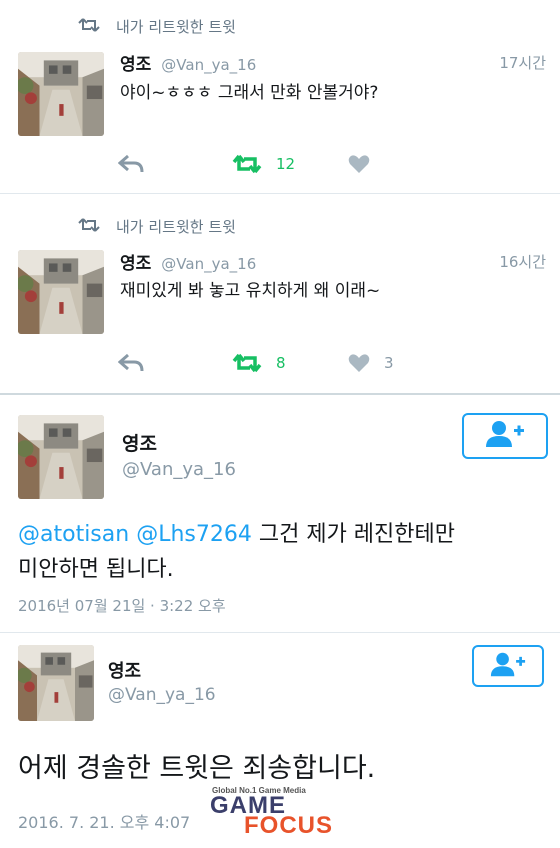 This screenshot has height=848, width=560. Describe the element at coordinates (197, 768) in the screenshot. I see `tweet-text: 어제 경솔한 트윗은 죄송합니다.` at that location.